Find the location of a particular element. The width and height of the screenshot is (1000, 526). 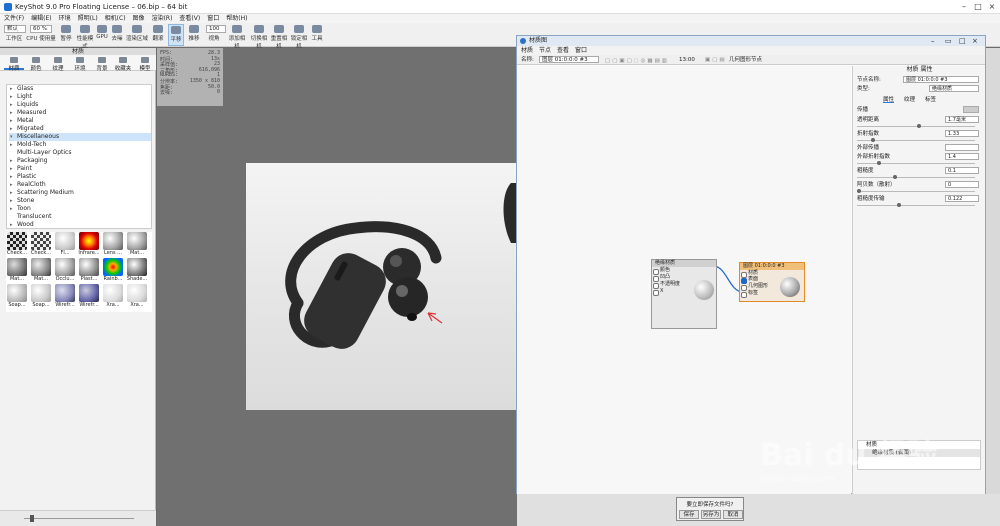

dolly-button: 推移 is located at coordinates (194, 35).